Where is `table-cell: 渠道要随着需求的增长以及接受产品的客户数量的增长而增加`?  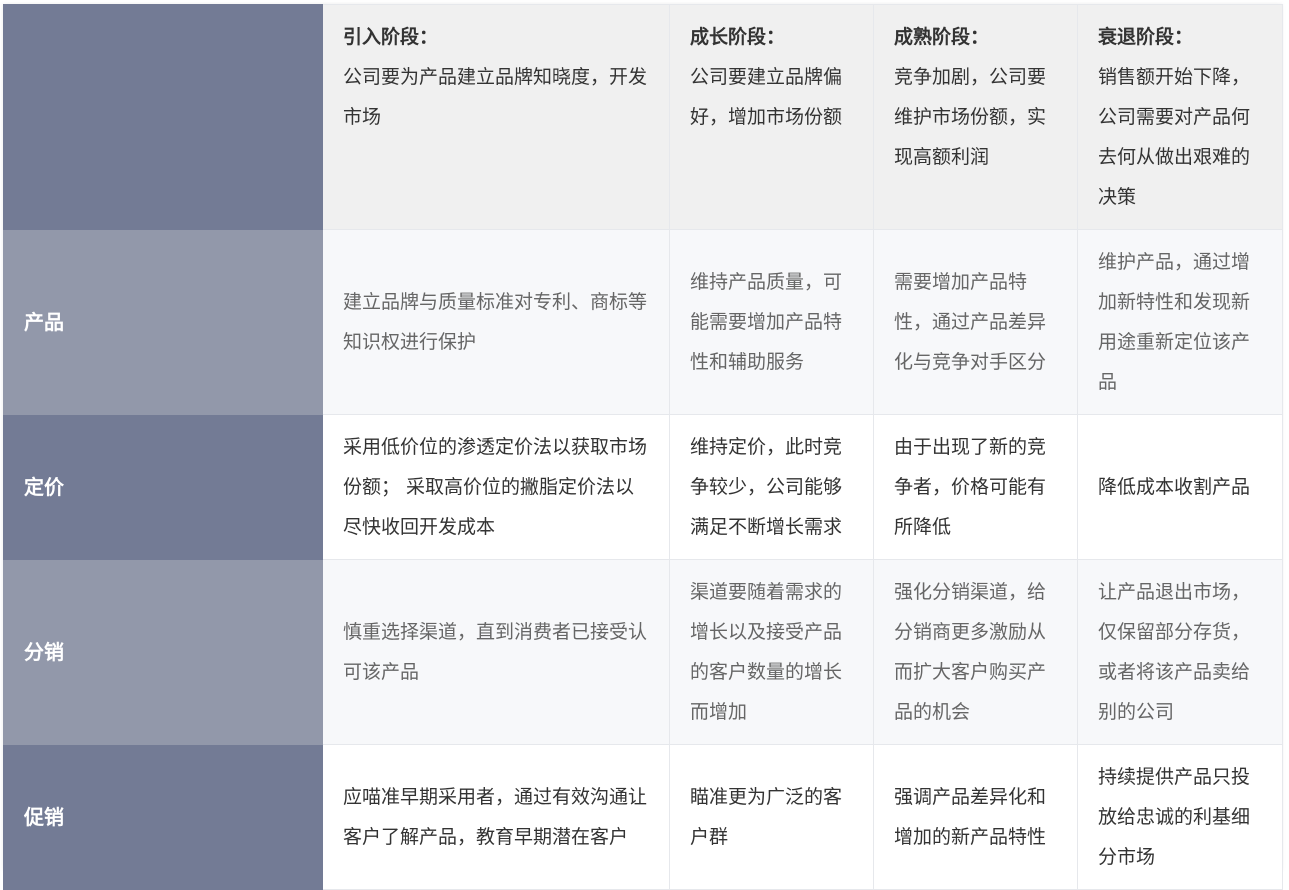 table-cell: 渠道要随着需求的增长以及接受产品的客户数量的增长而增加 is located at coordinates (771, 652).